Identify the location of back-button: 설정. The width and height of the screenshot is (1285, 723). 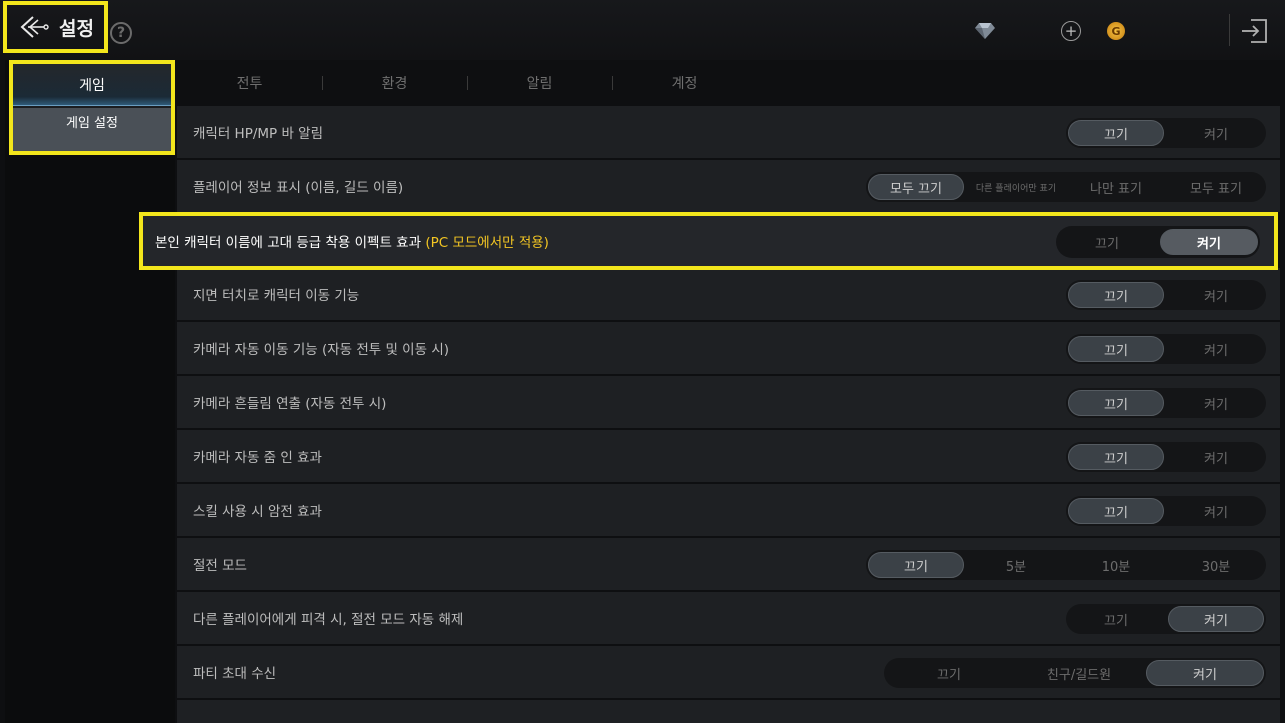
(55, 27).